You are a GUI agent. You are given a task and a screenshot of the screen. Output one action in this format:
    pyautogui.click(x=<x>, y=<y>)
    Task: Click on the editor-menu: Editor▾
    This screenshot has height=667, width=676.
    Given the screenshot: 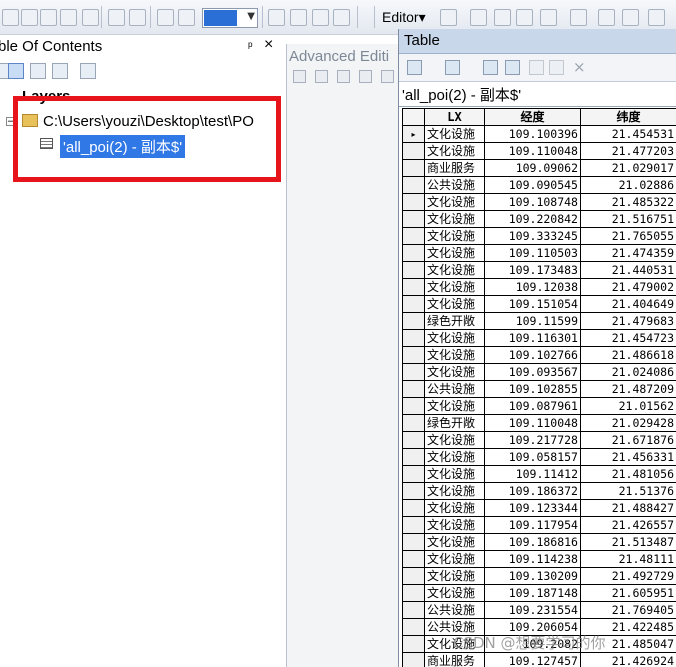 What is the action you would take?
    pyautogui.click(x=404, y=17)
    